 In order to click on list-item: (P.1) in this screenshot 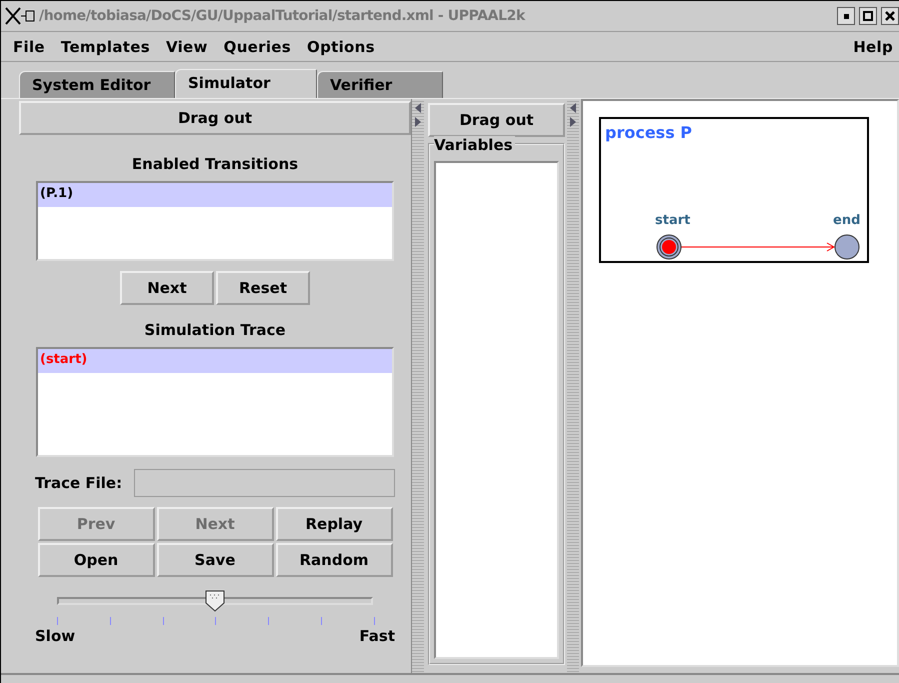, I will do `click(215, 195)`.